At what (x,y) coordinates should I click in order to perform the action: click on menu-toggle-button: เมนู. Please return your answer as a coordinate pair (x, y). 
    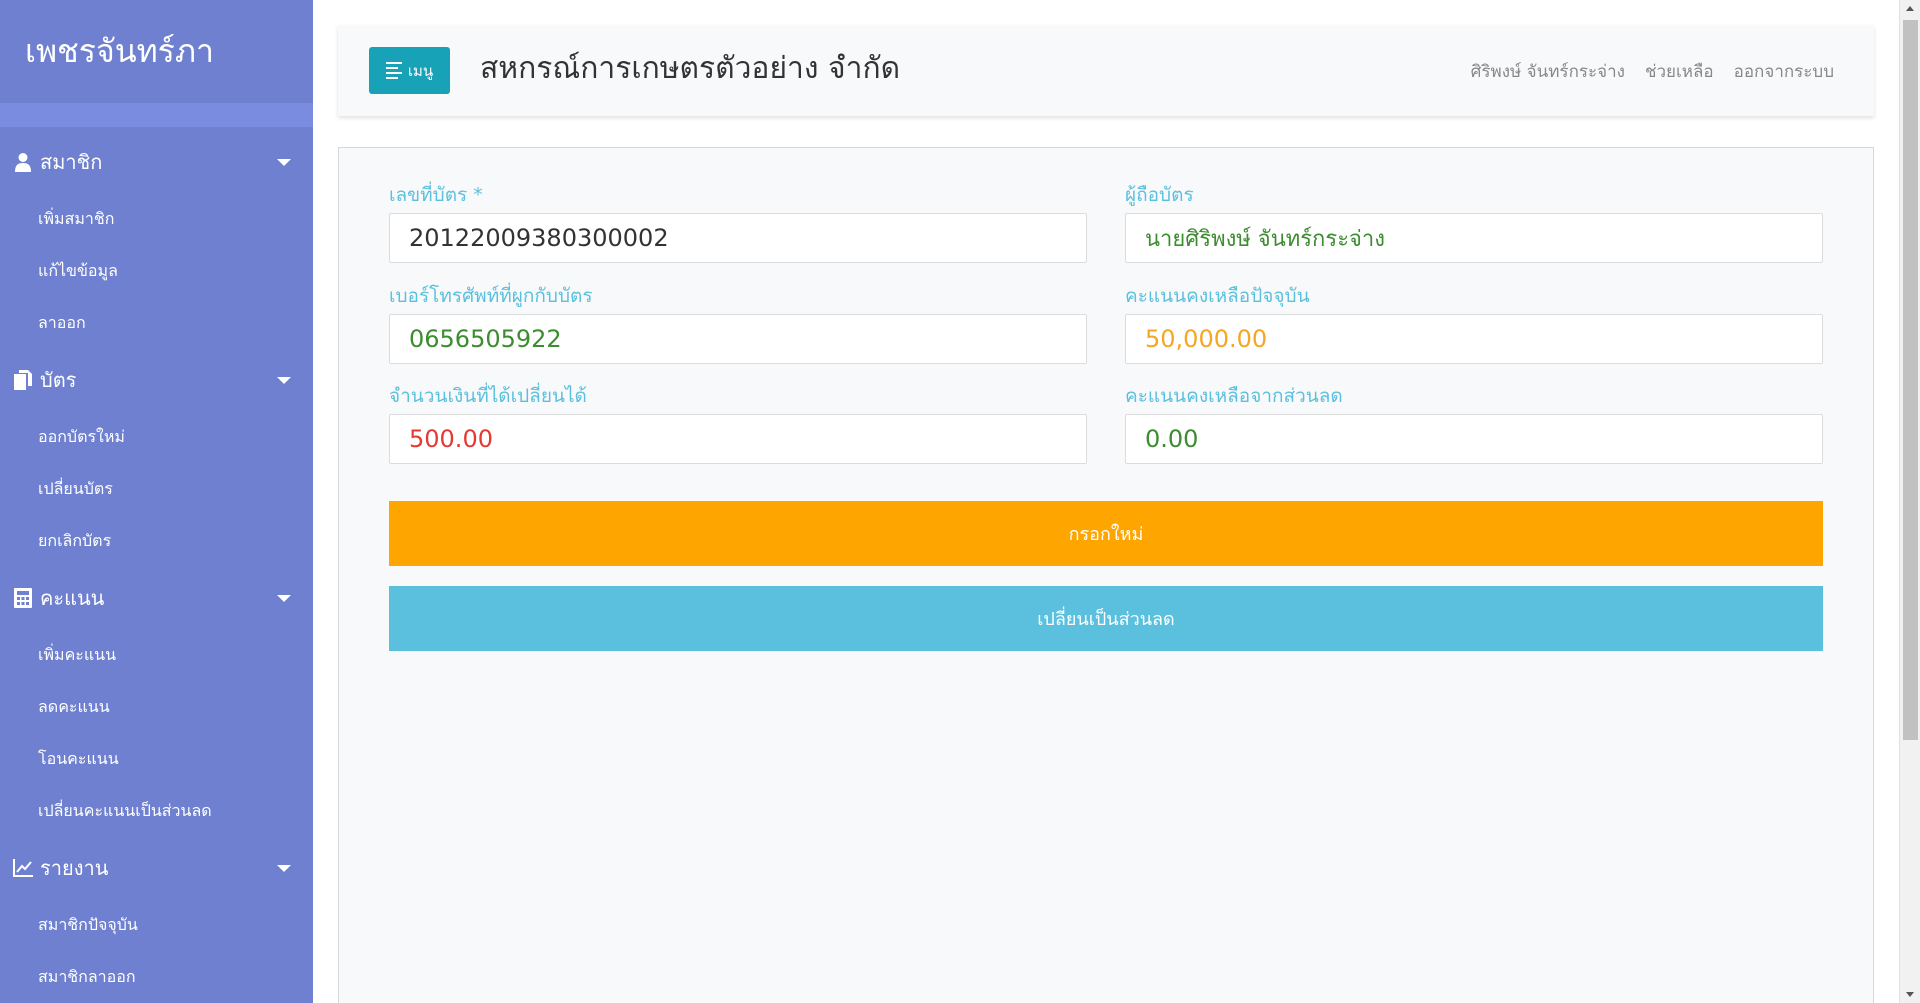
    Looking at the image, I should click on (409, 70).